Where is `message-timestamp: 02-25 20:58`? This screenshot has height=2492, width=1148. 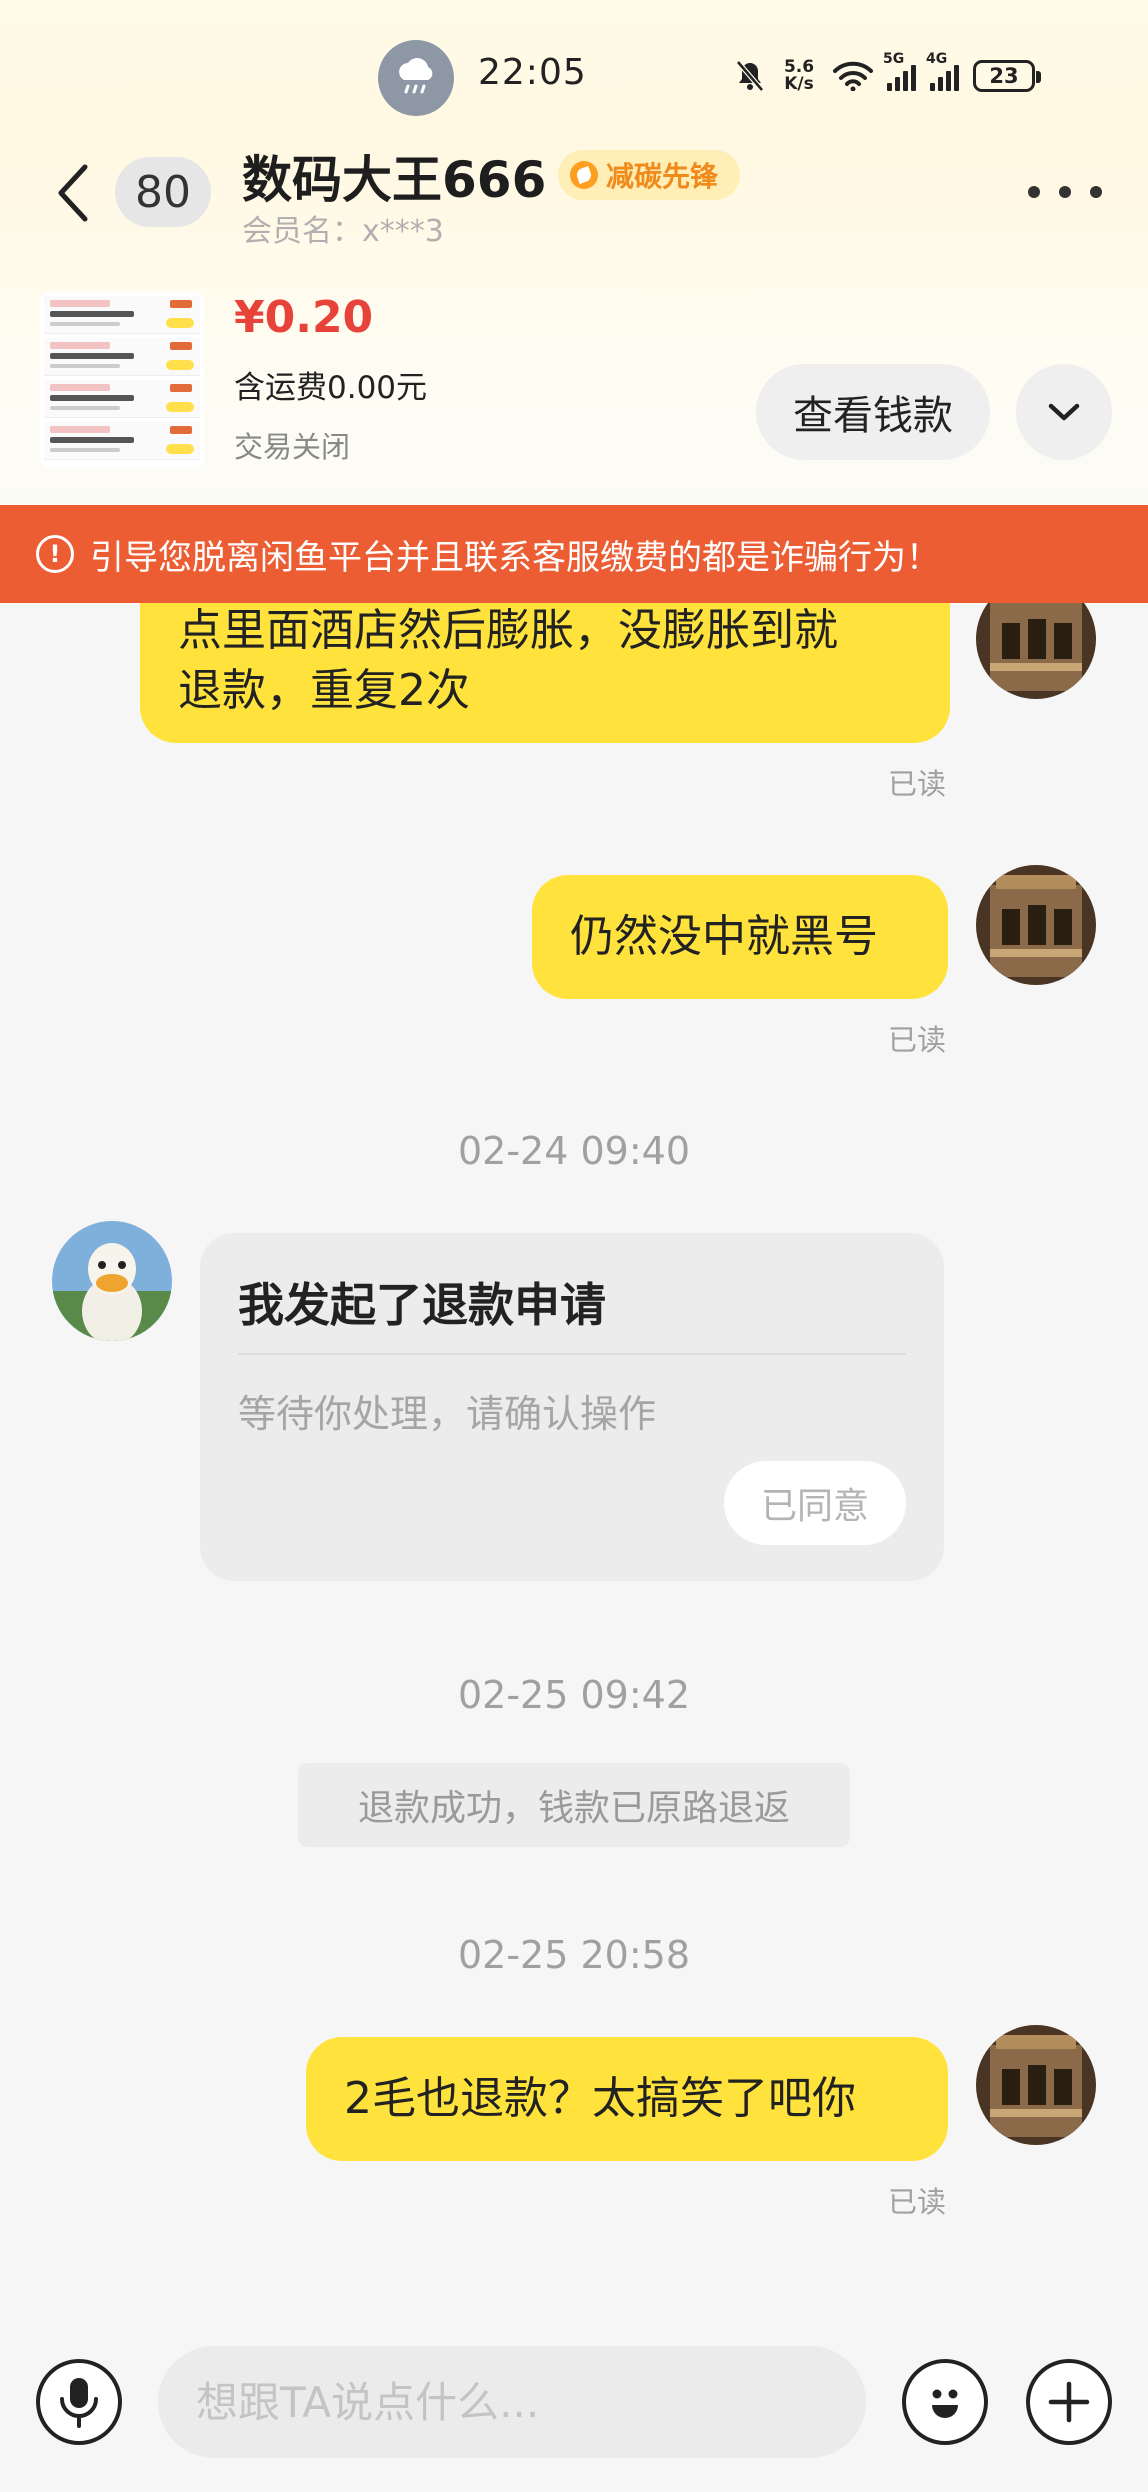
message-timestamp: 02-25 20:58 is located at coordinates (573, 1955).